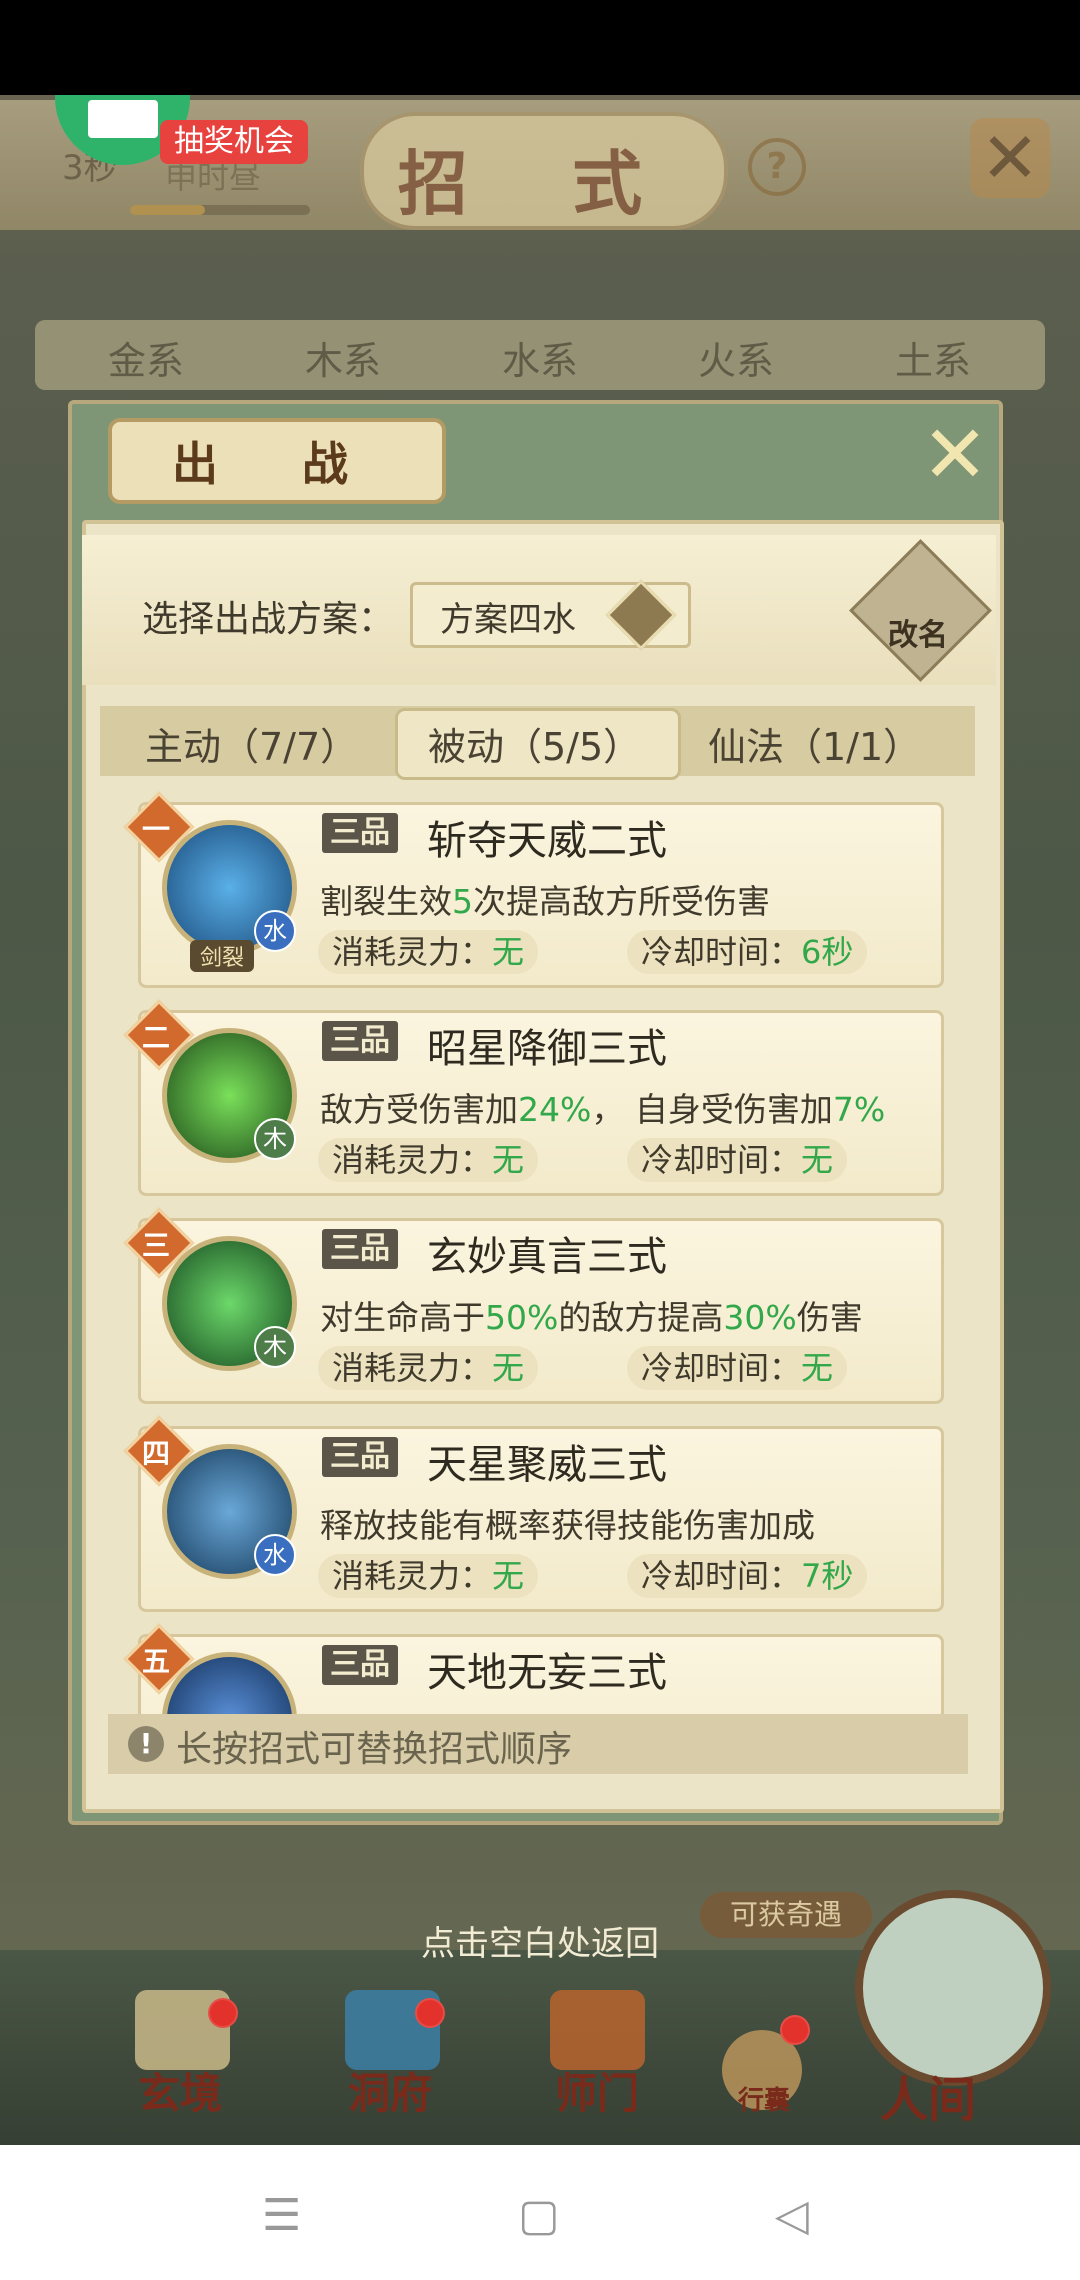  What do you see at coordinates (276, 464) in the screenshot?
I see `modal-title: 出 战` at bounding box center [276, 464].